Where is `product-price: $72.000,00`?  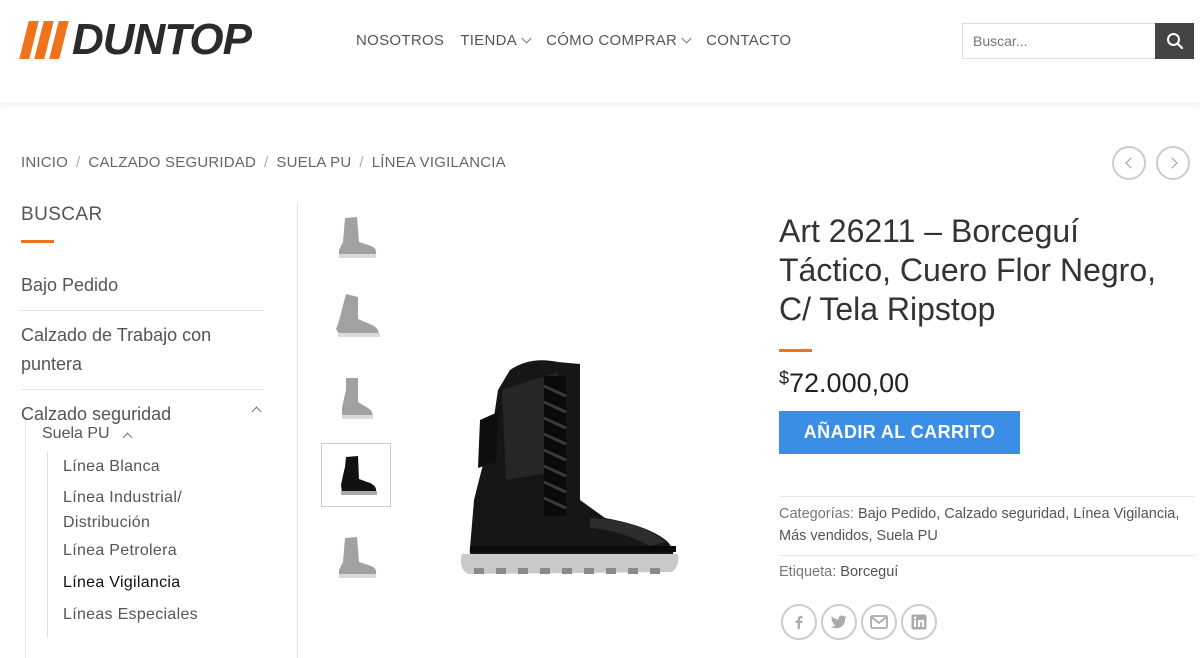 product-price: $72.000,00 is located at coordinates (844, 383).